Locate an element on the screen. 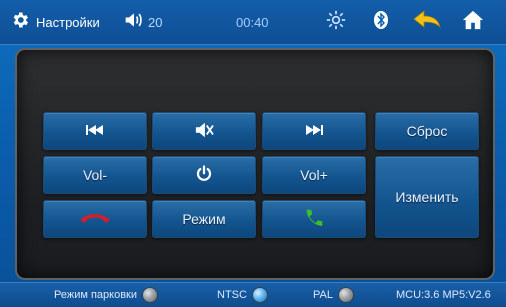 The height and width of the screenshot is (307, 506). power-icon is located at coordinates (204, 175).